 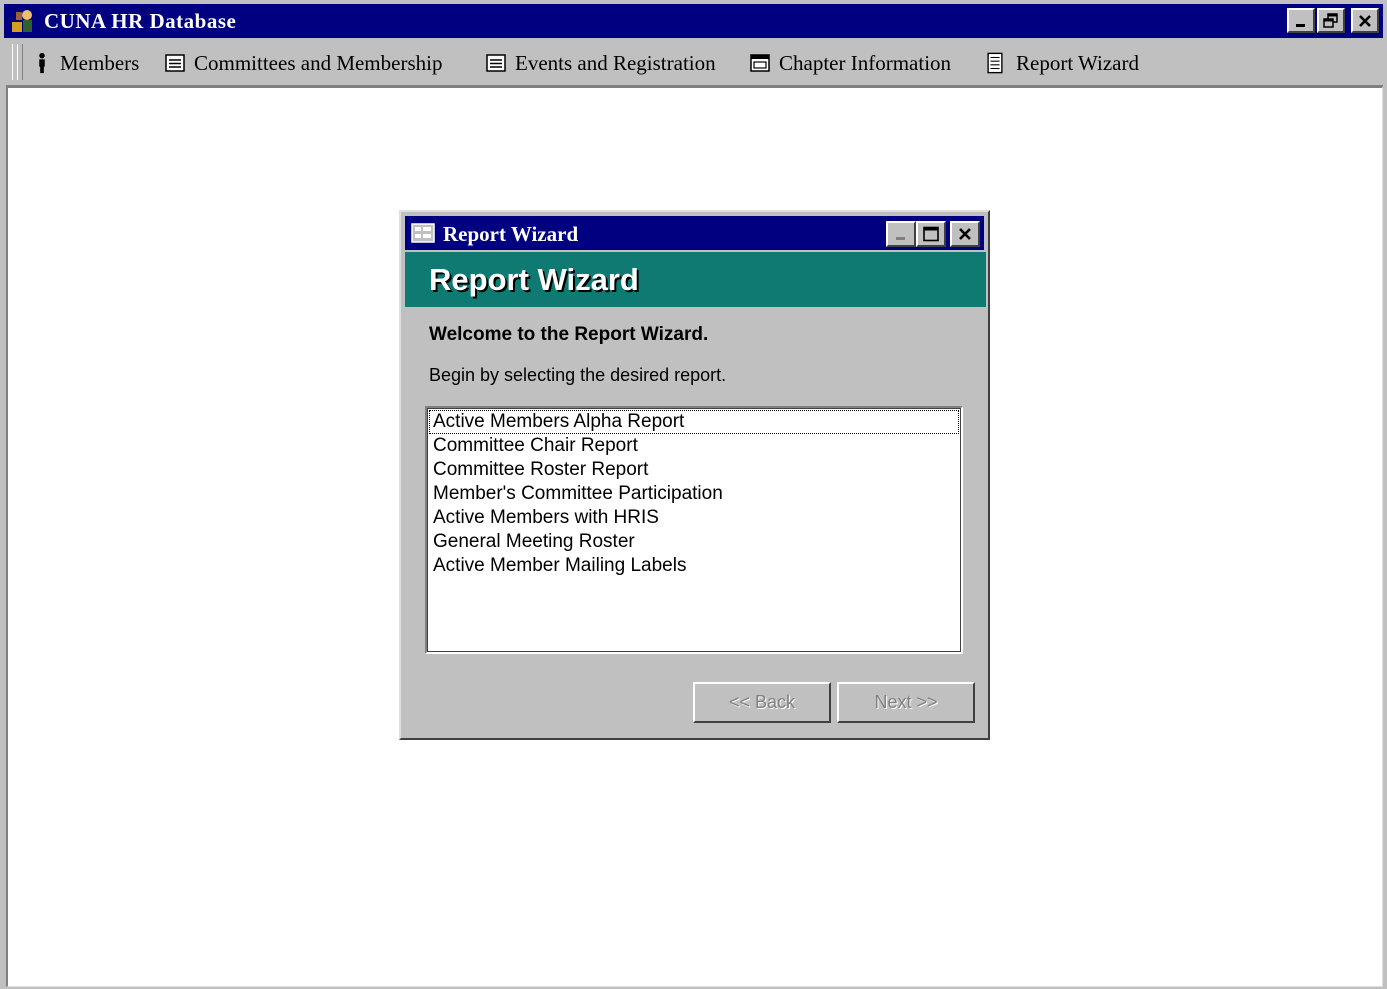 I want to click on toolbar-item-chapter-information: Chapter Information, so click(x=850, y=63).